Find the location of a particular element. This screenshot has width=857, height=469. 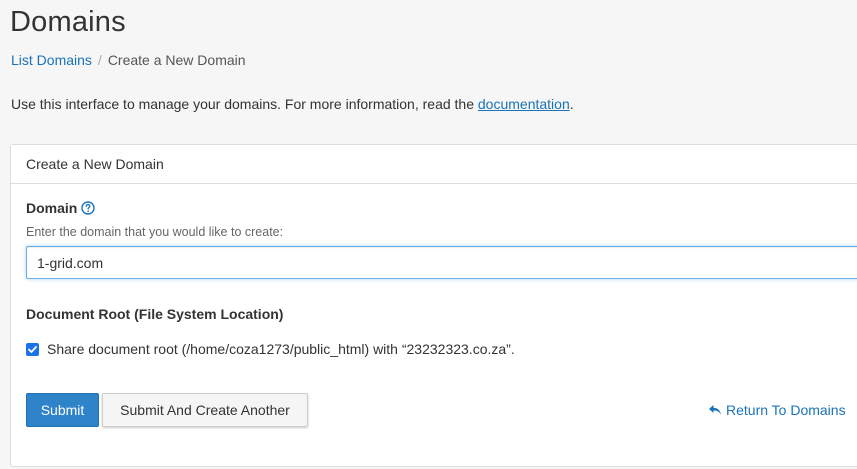

breadcrumb: List Domains / Create a New Domain is located at coordinates (128, 60).